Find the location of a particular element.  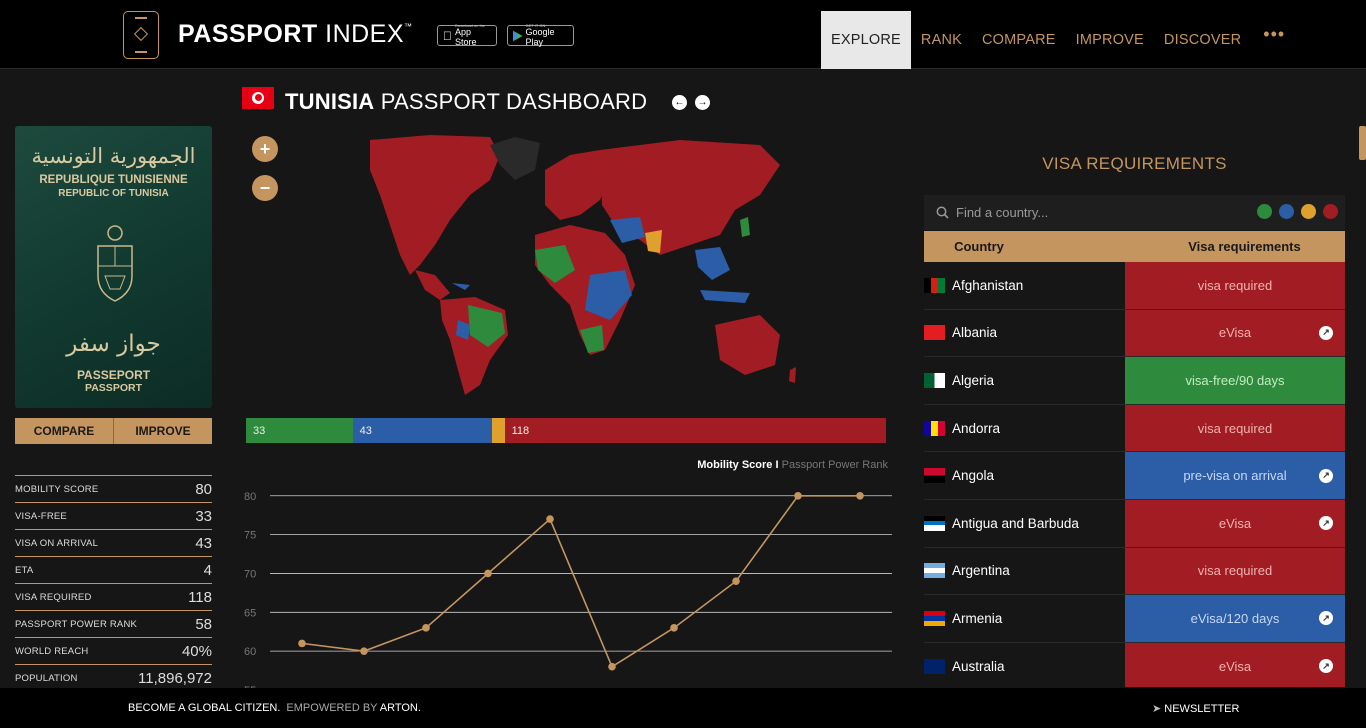

legend-power-rank: Passport Power Rank is located at coordinates (835, 465).